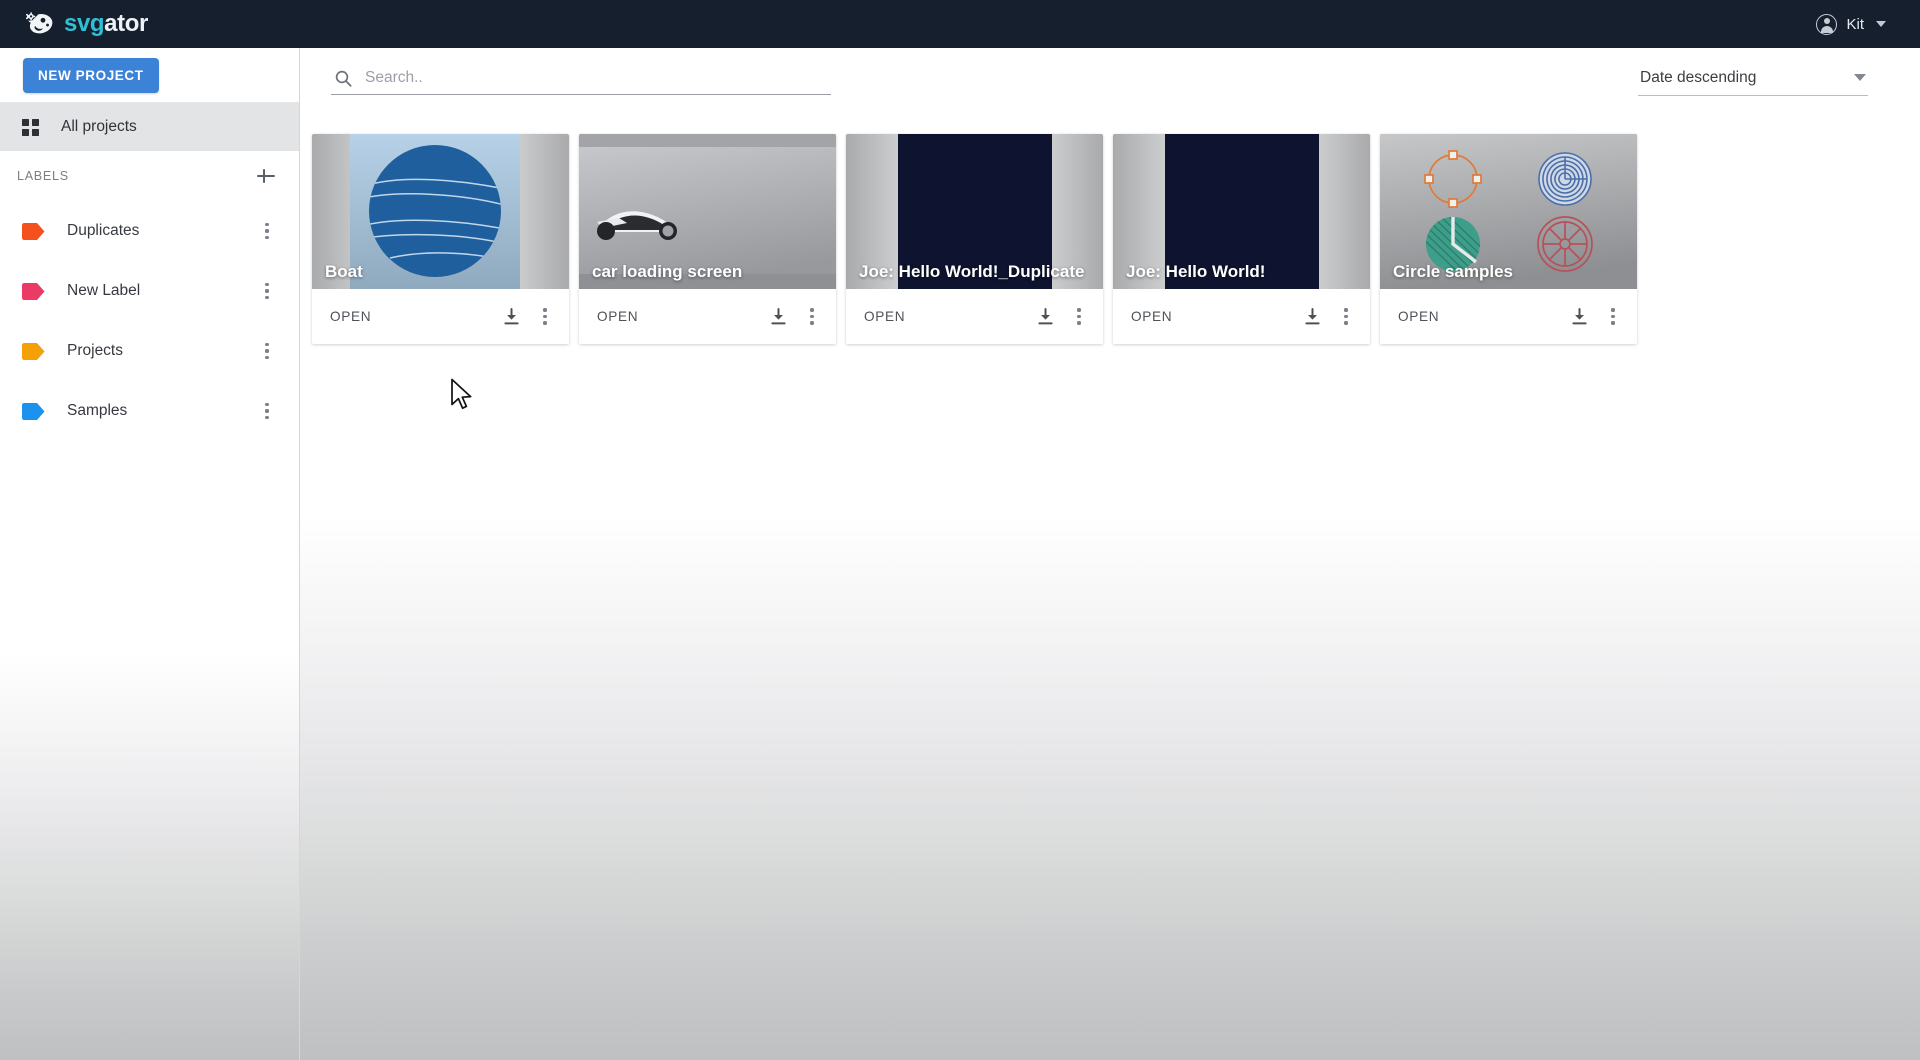 The image size is (1920, 1060). Describe the element at coordinates (84, 23) in the screenshot. I see `brand-text-primary: svg` at that location.